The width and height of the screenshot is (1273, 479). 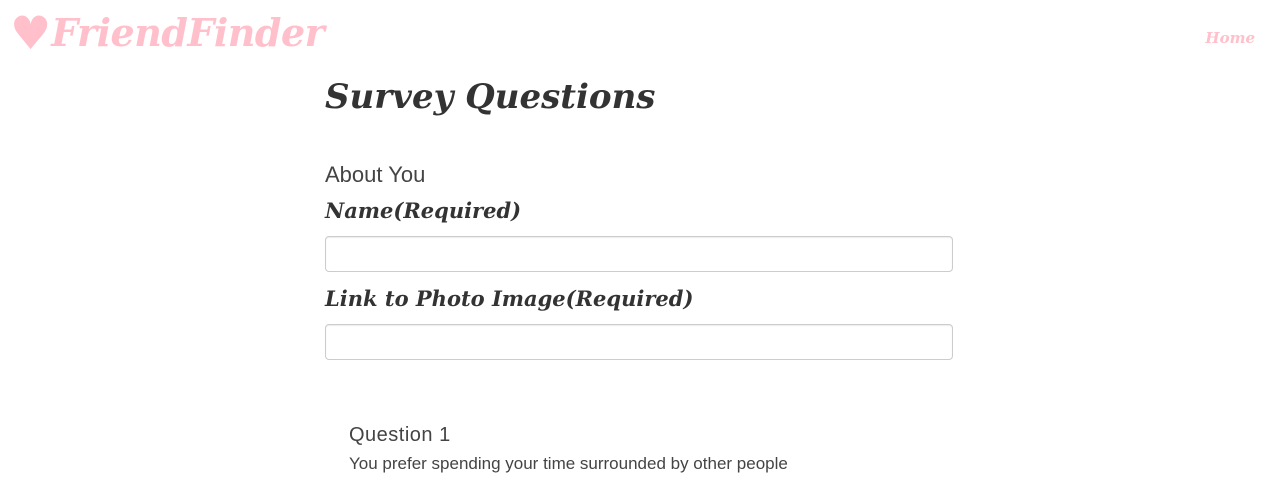 I want to click on heart-icon: ♥, so click(x=31, y=33).